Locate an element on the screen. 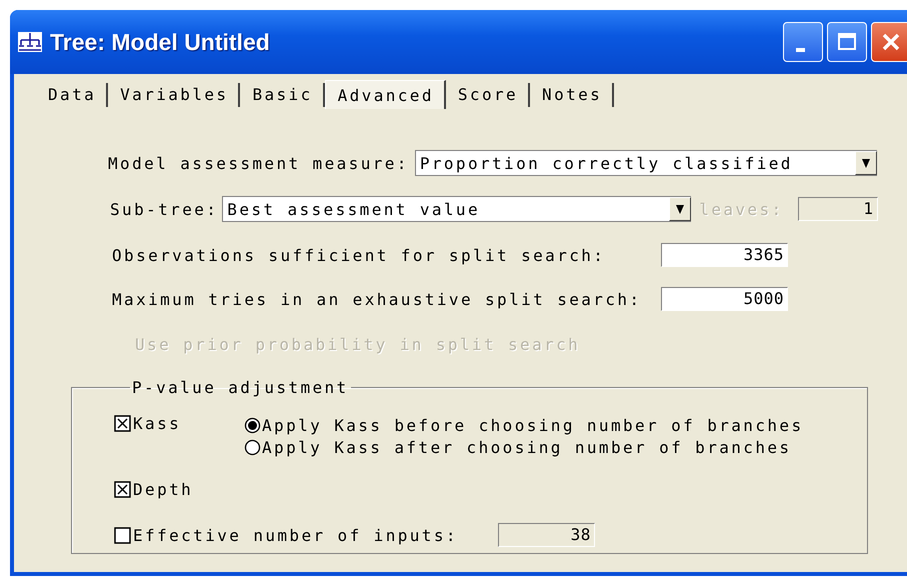 The image size is (907, 582). field-label: Sub-tree: is located at coordinates (164, 209).